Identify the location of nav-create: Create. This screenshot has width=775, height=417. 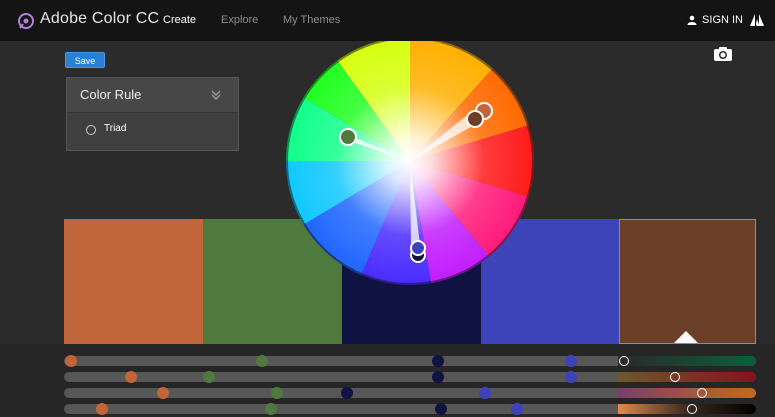
(179, 20).